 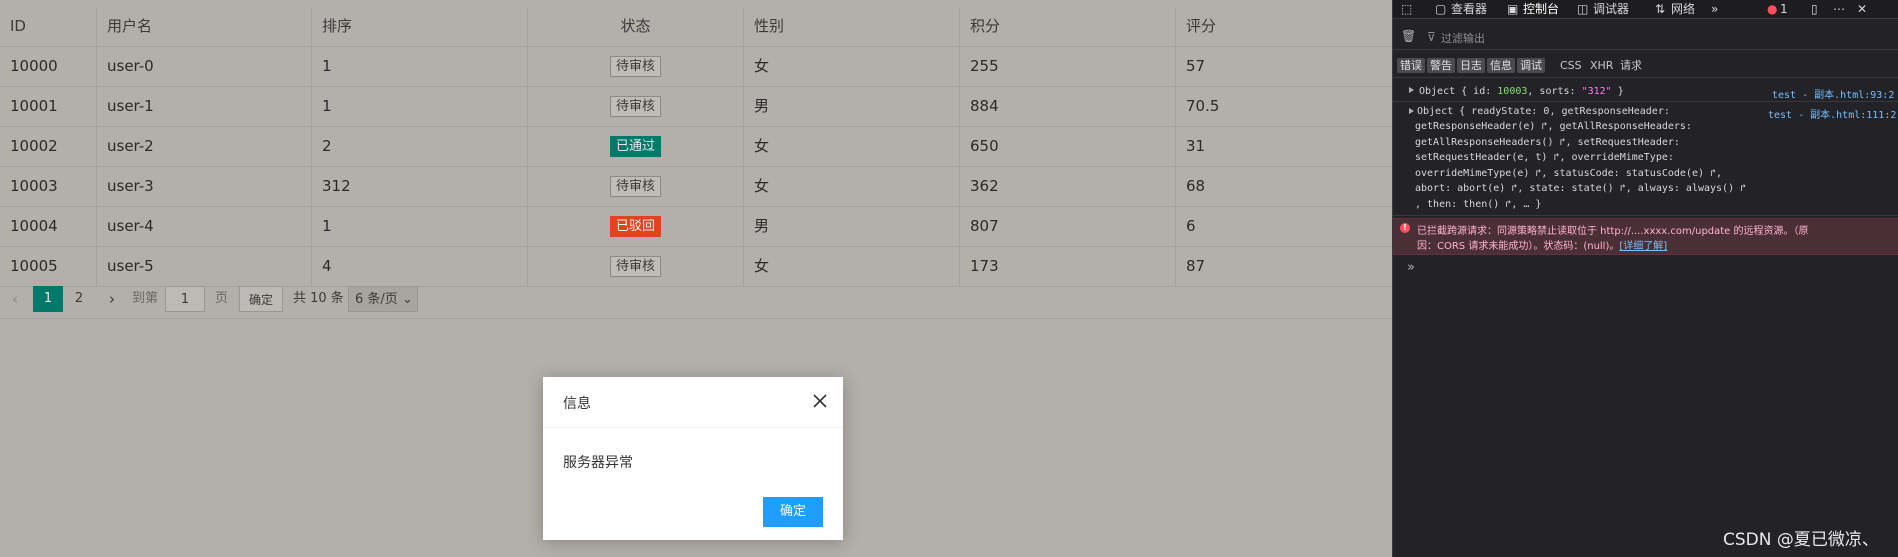 What do you see at coordinates (419, 146) in the screenshot?
I see `cell-sort: 2` at bounding box center [419, 146].